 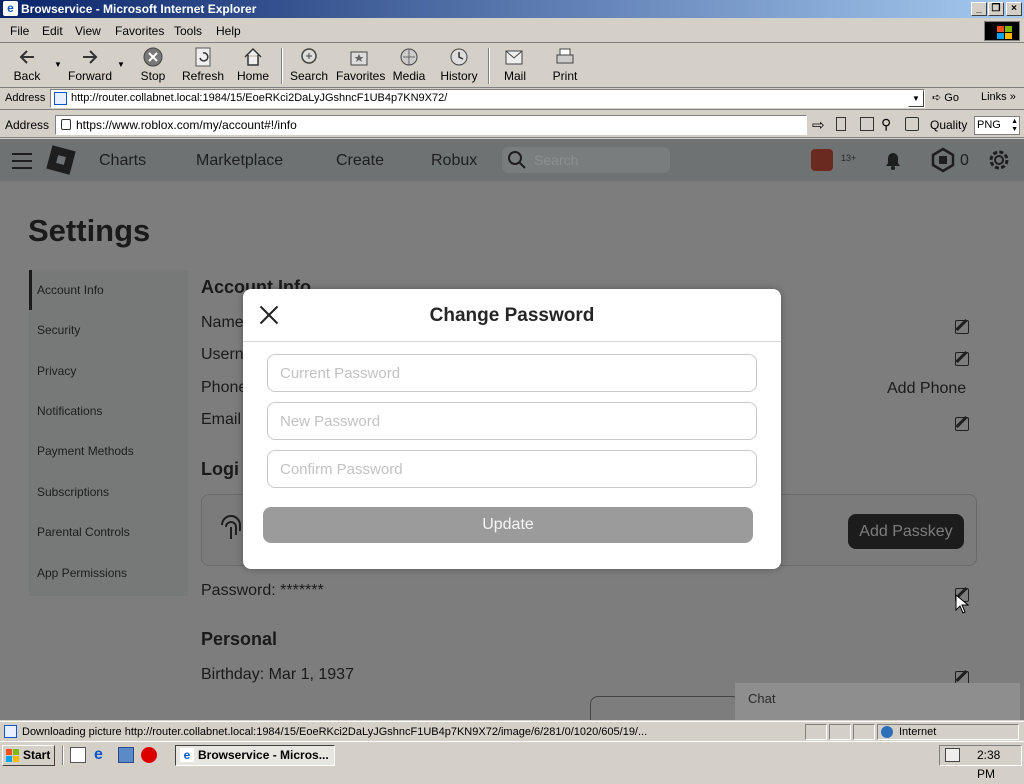 What do you see at coordinates (27, 57) in the screenshot?
I see `back-arrow-icon` at bounding box center [27, 57].